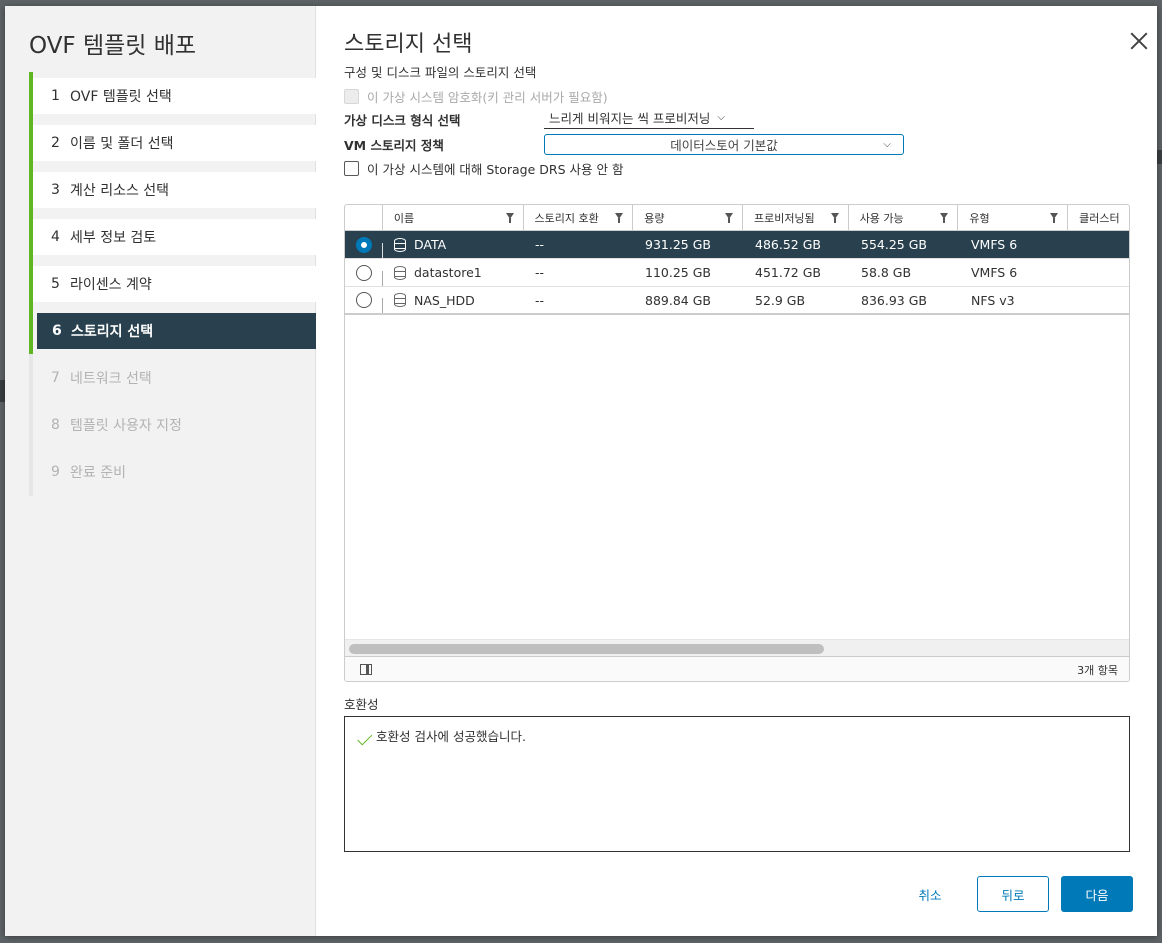  I want to click on provisioned-cell: 52.9 GB, so click(780, 300).